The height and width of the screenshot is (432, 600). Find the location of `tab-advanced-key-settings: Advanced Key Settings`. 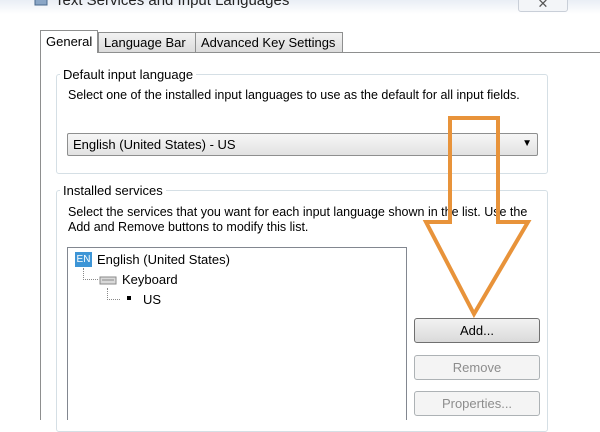

tab-advanced-key-settings: Advanced Key Settings is located at coordinates (269, 42).